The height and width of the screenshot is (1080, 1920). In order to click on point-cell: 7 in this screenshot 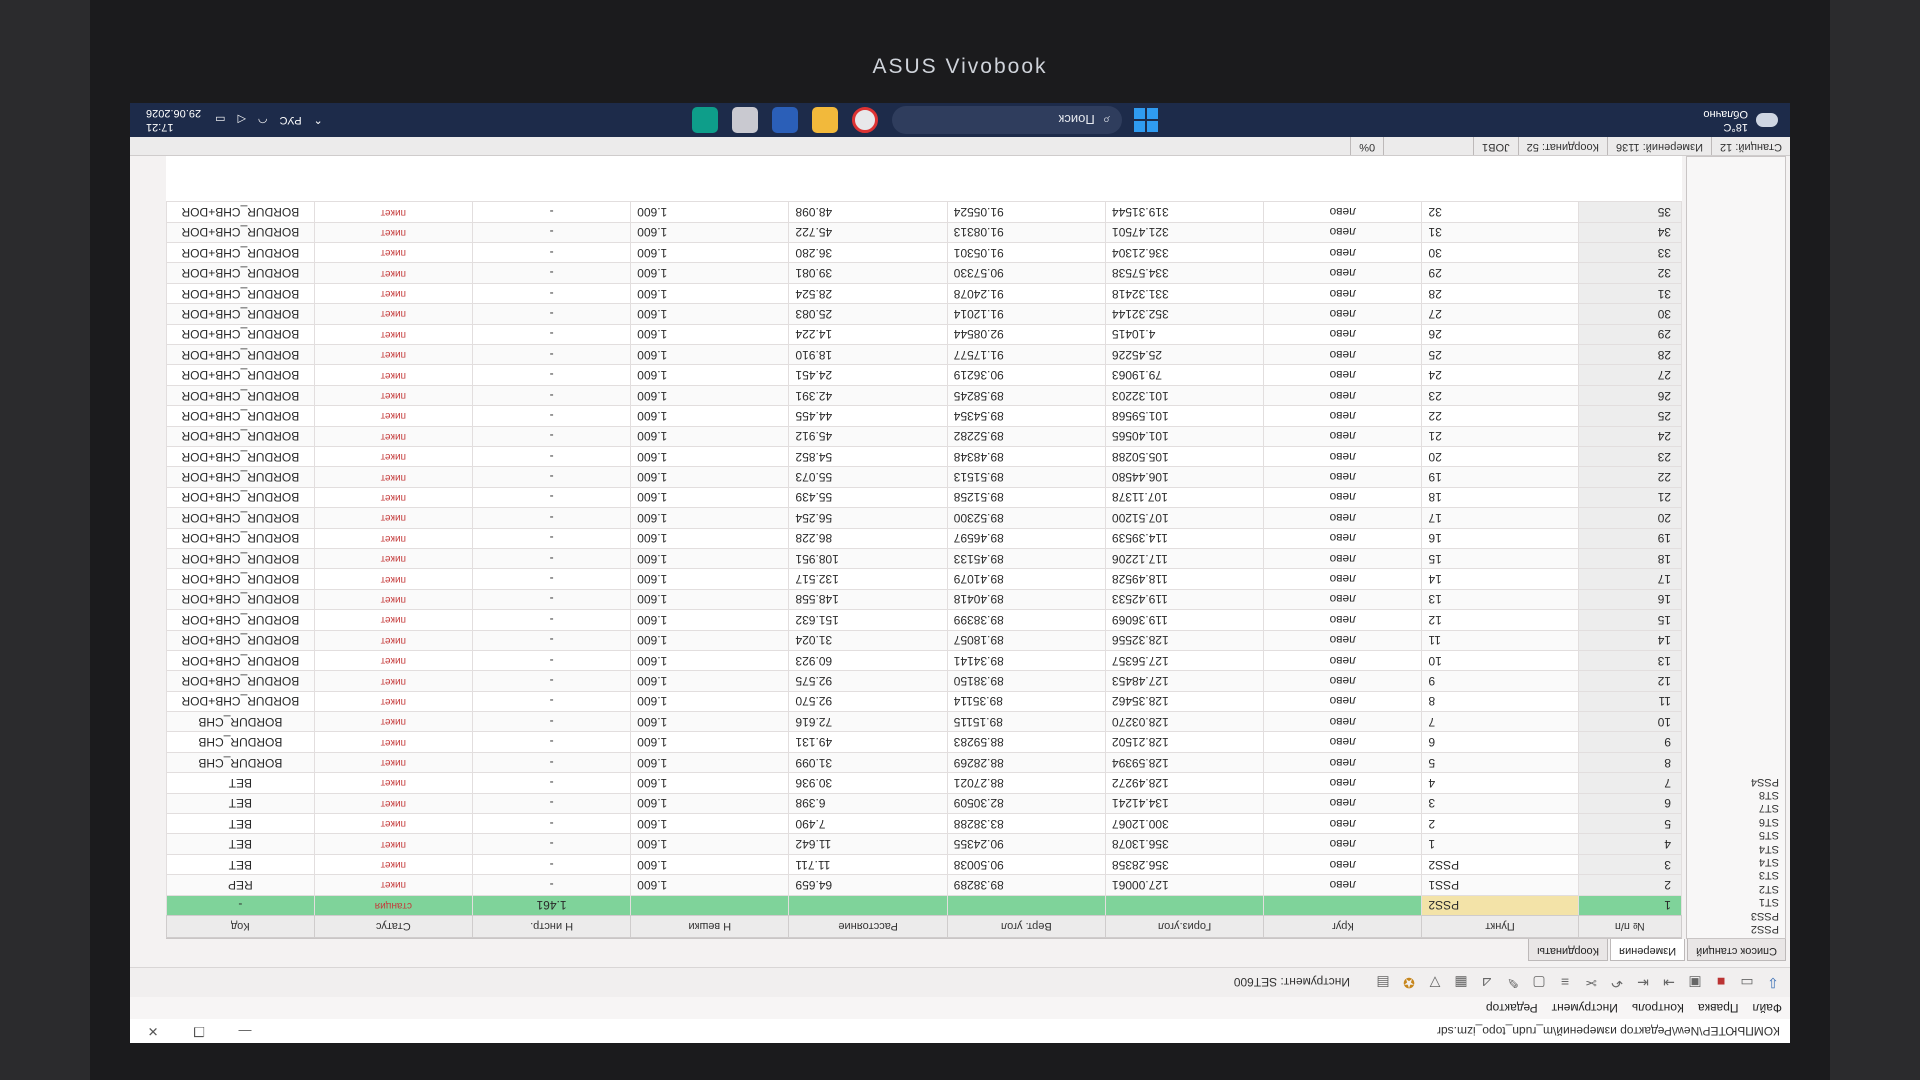, I will do `click(1500, 721)`.